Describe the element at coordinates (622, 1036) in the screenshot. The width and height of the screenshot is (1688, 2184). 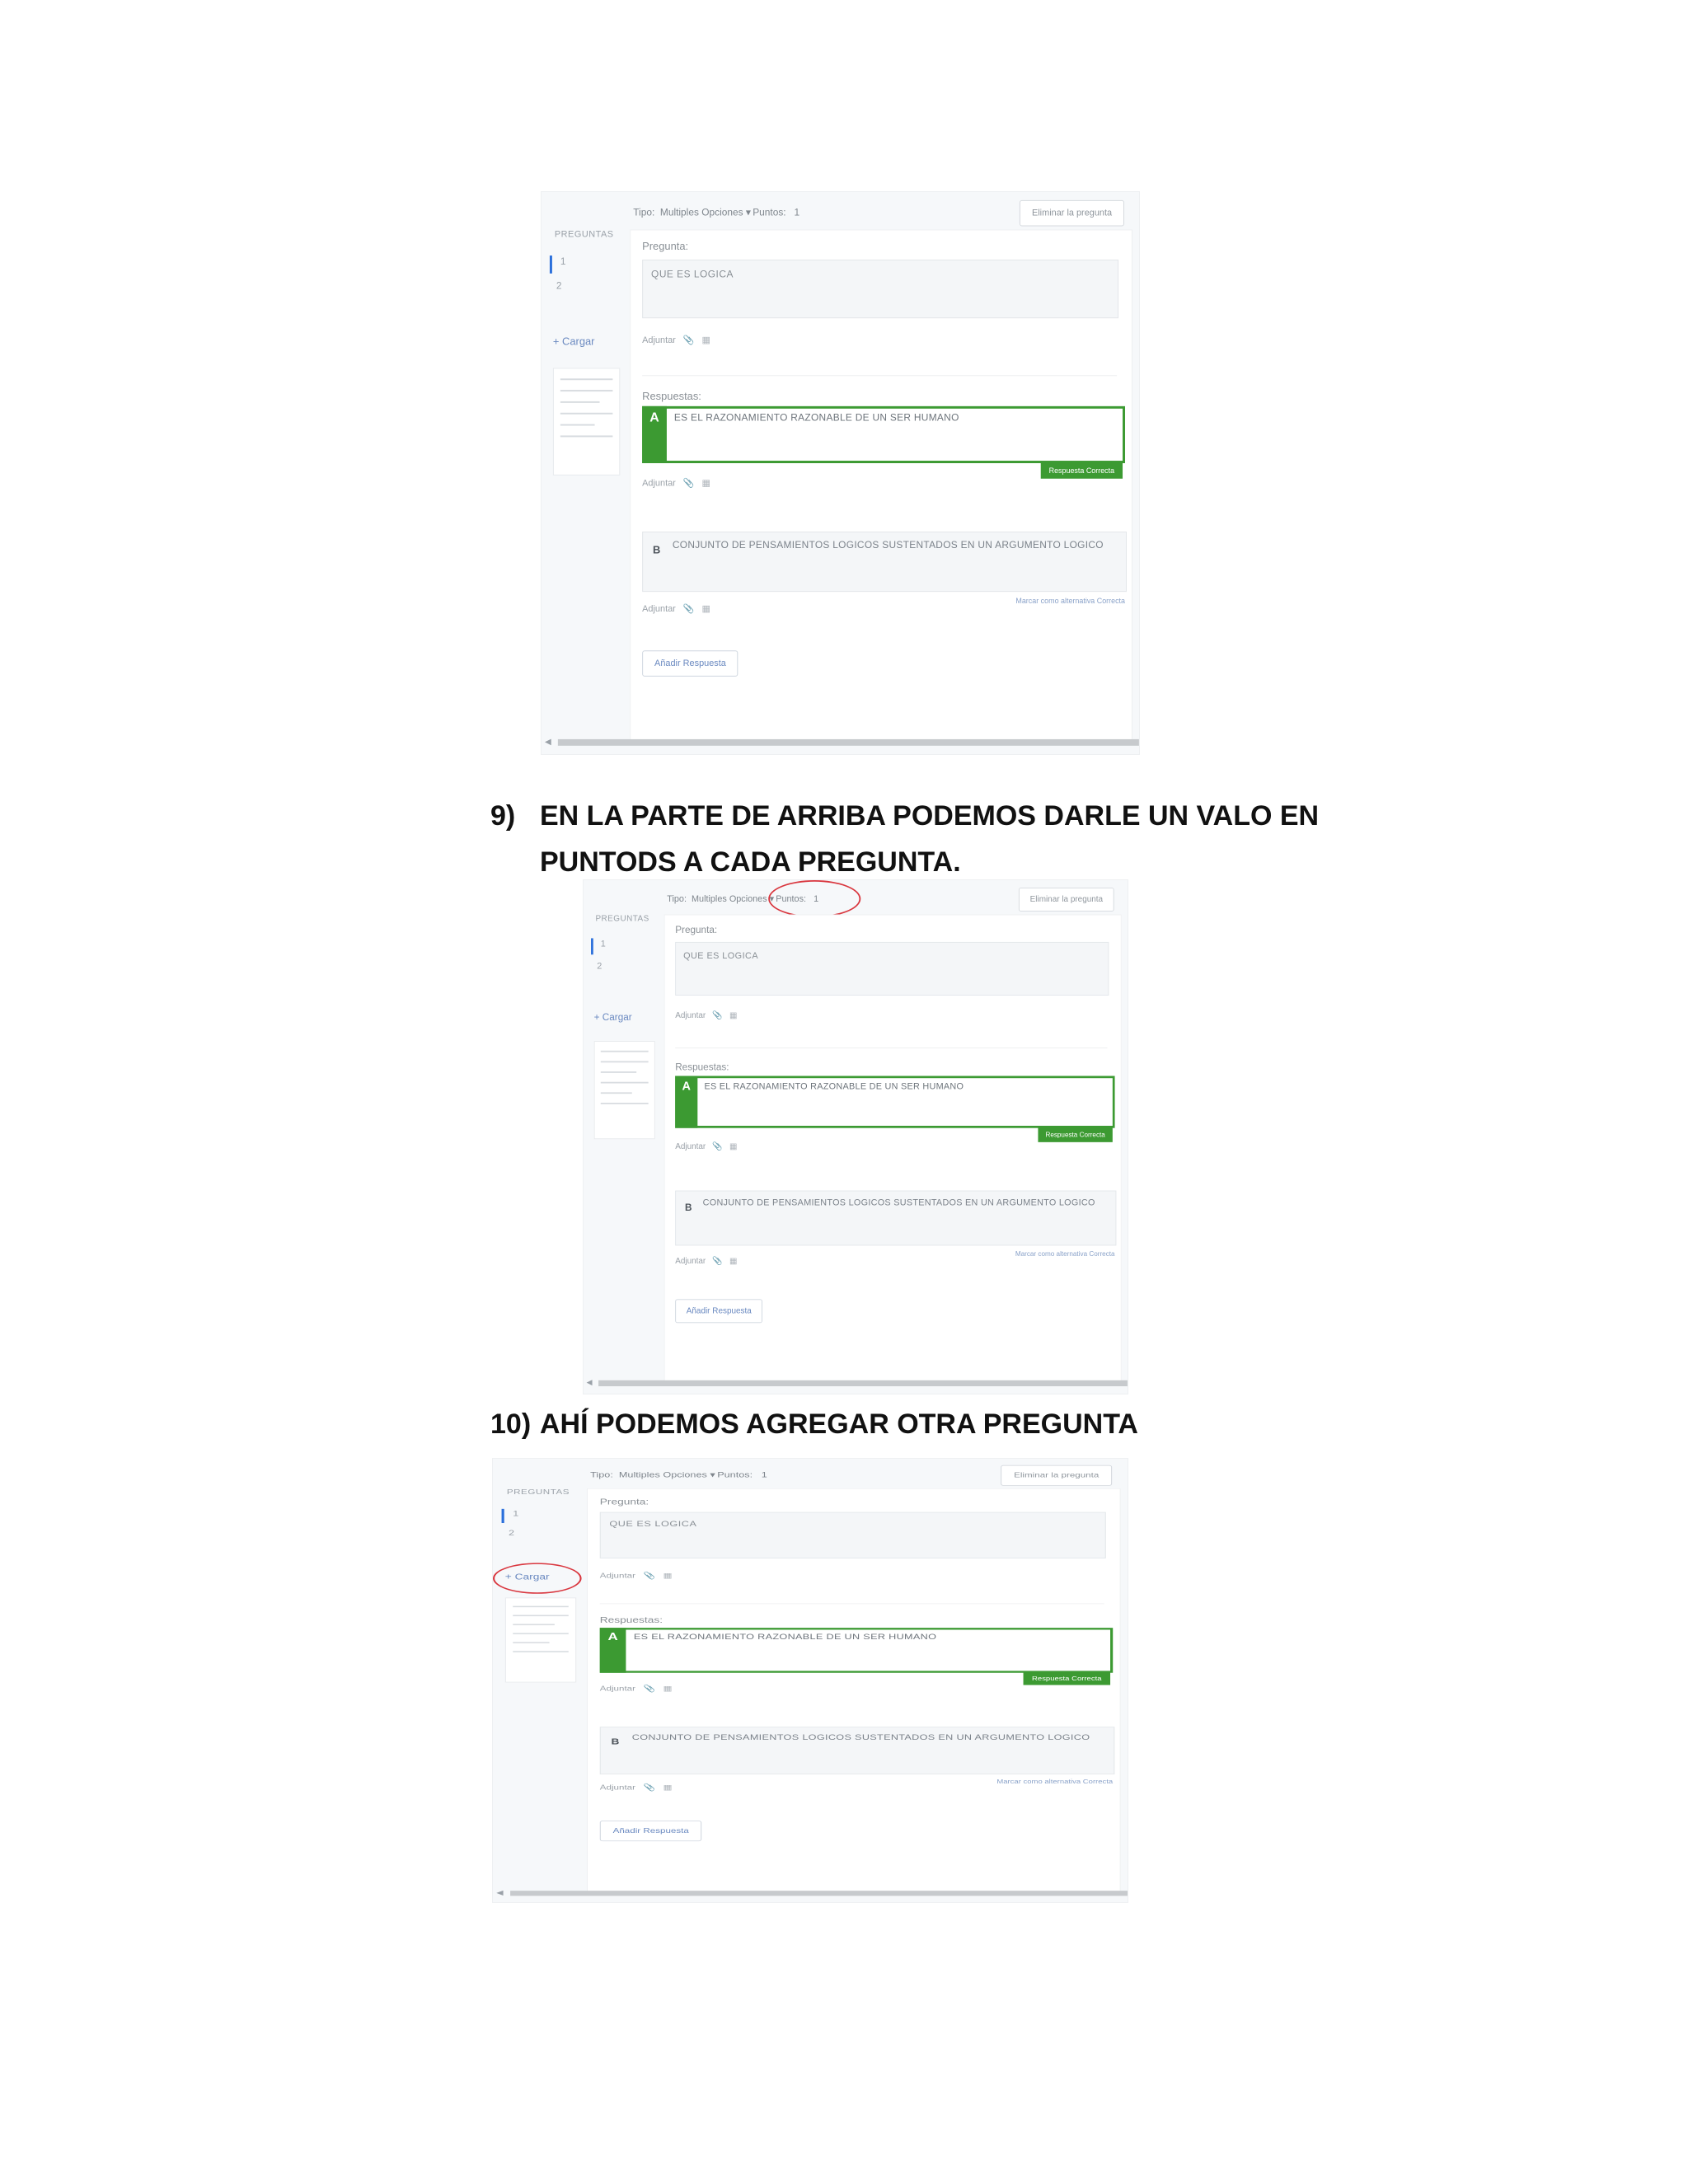
I see `questions-sidebar: PREGUNTAS 1 2 + Cargar` at that location.